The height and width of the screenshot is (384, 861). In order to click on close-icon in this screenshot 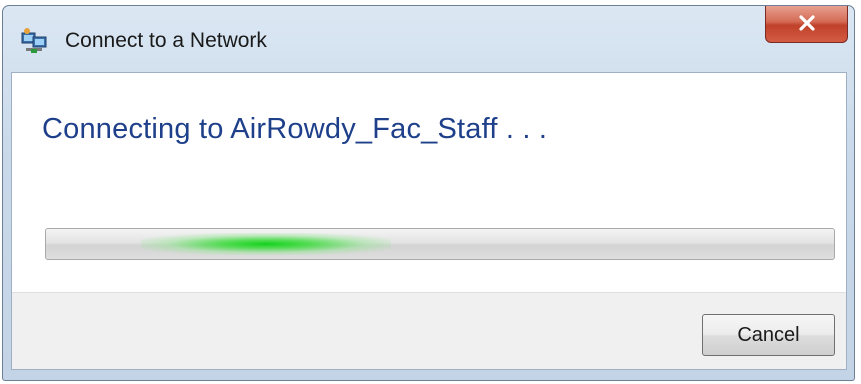, I will do `click(807, 23)`.